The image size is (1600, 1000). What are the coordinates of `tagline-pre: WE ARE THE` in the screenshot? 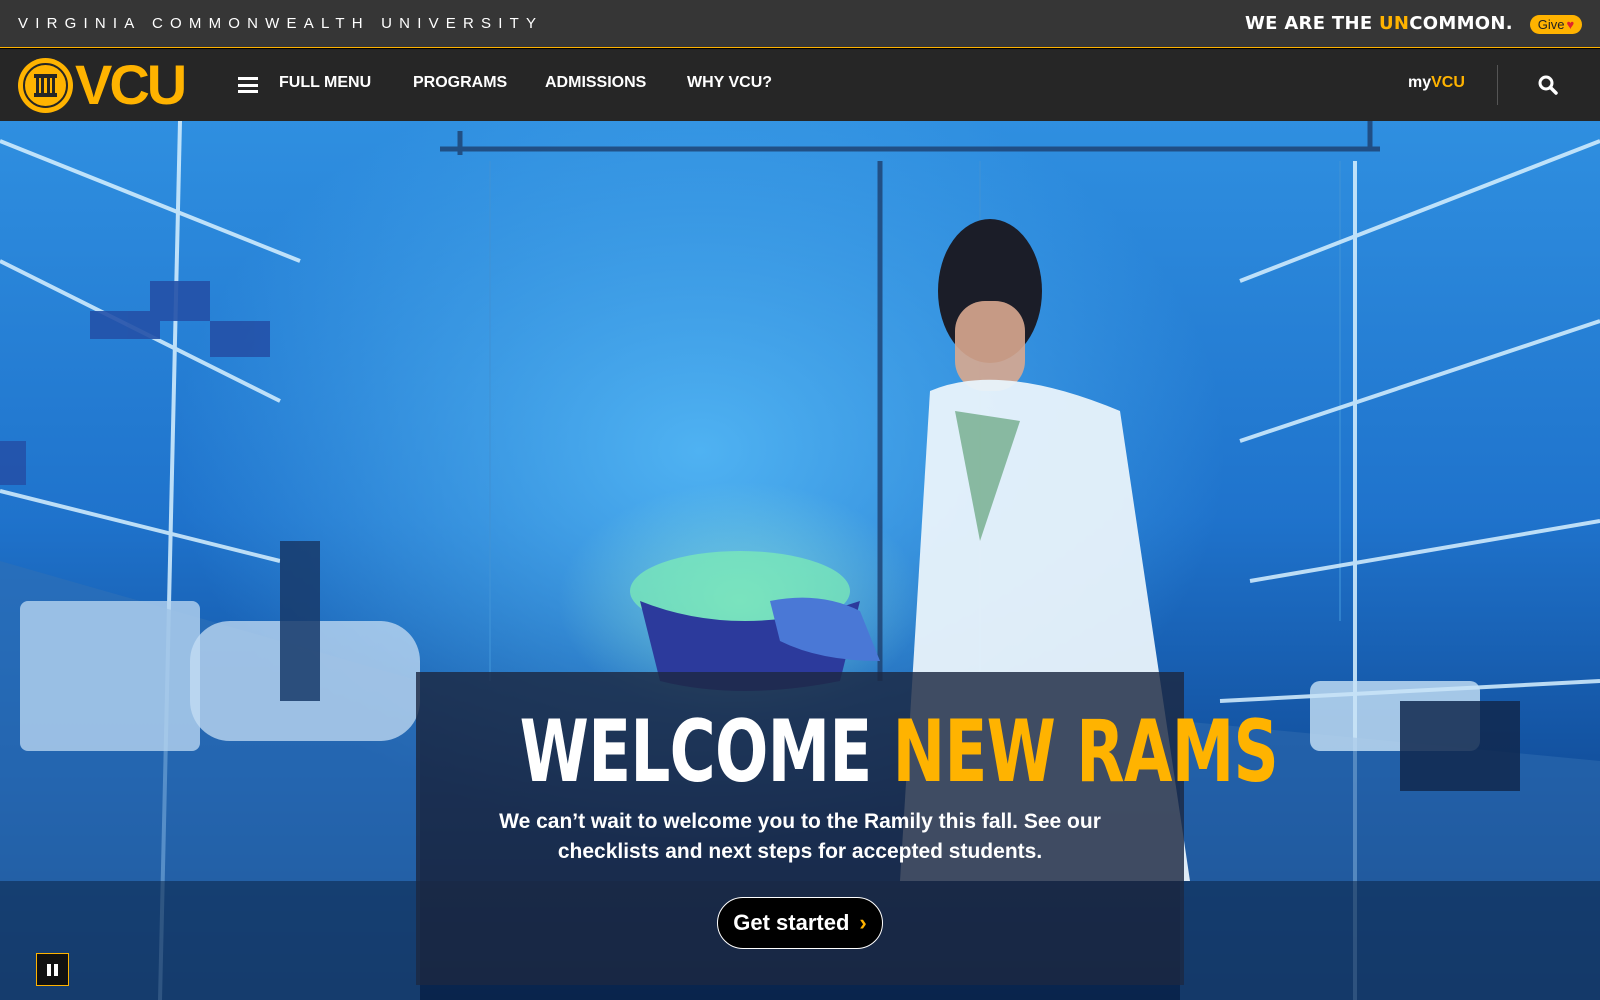 It's located at (1312, 23).